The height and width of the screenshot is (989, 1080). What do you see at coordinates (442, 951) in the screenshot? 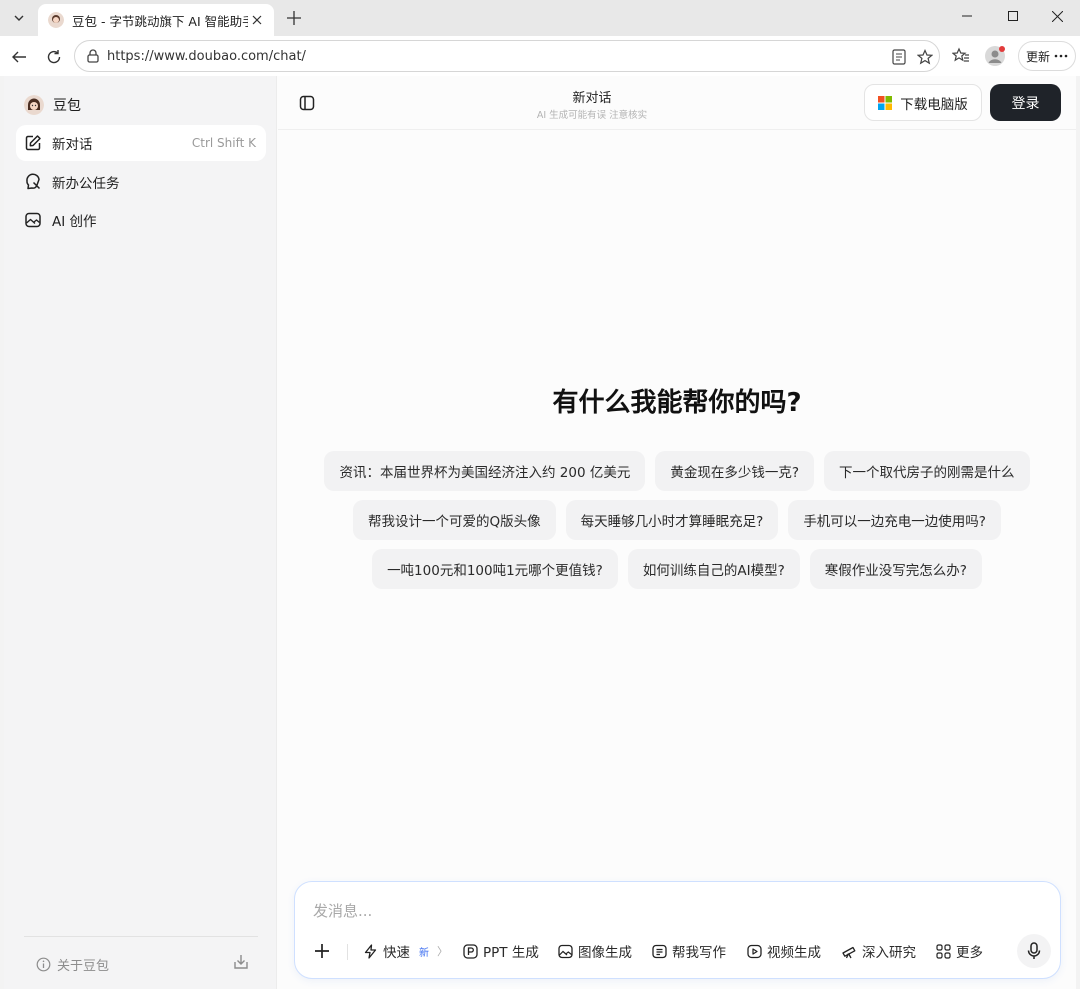
I see `chevron-right-icon: 〉` at bounding box center [442, 951].